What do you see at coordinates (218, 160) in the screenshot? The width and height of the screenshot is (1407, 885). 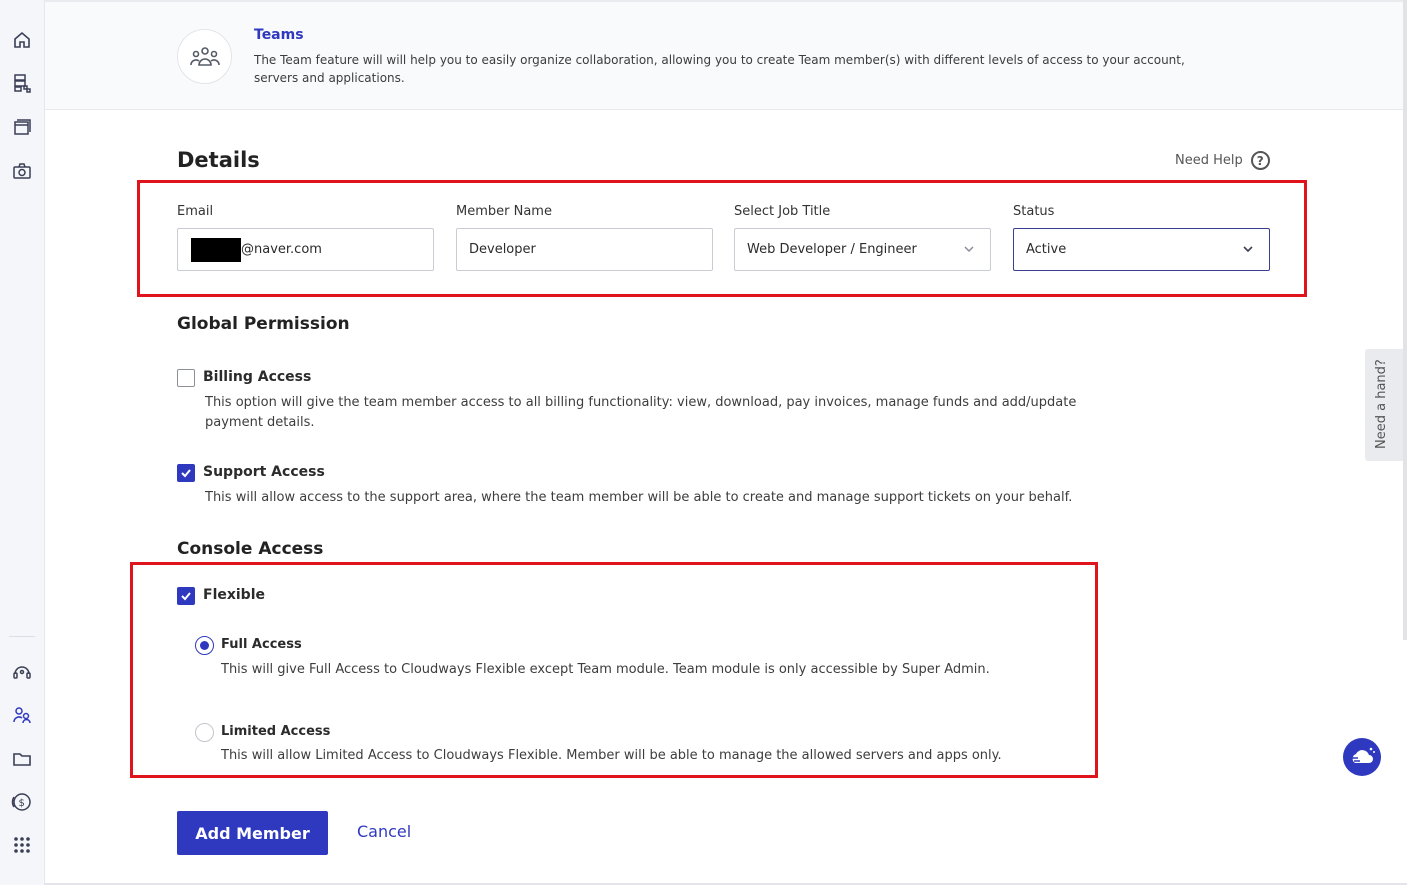 I see `details-heading: Details` at bounding box center [218, 160].